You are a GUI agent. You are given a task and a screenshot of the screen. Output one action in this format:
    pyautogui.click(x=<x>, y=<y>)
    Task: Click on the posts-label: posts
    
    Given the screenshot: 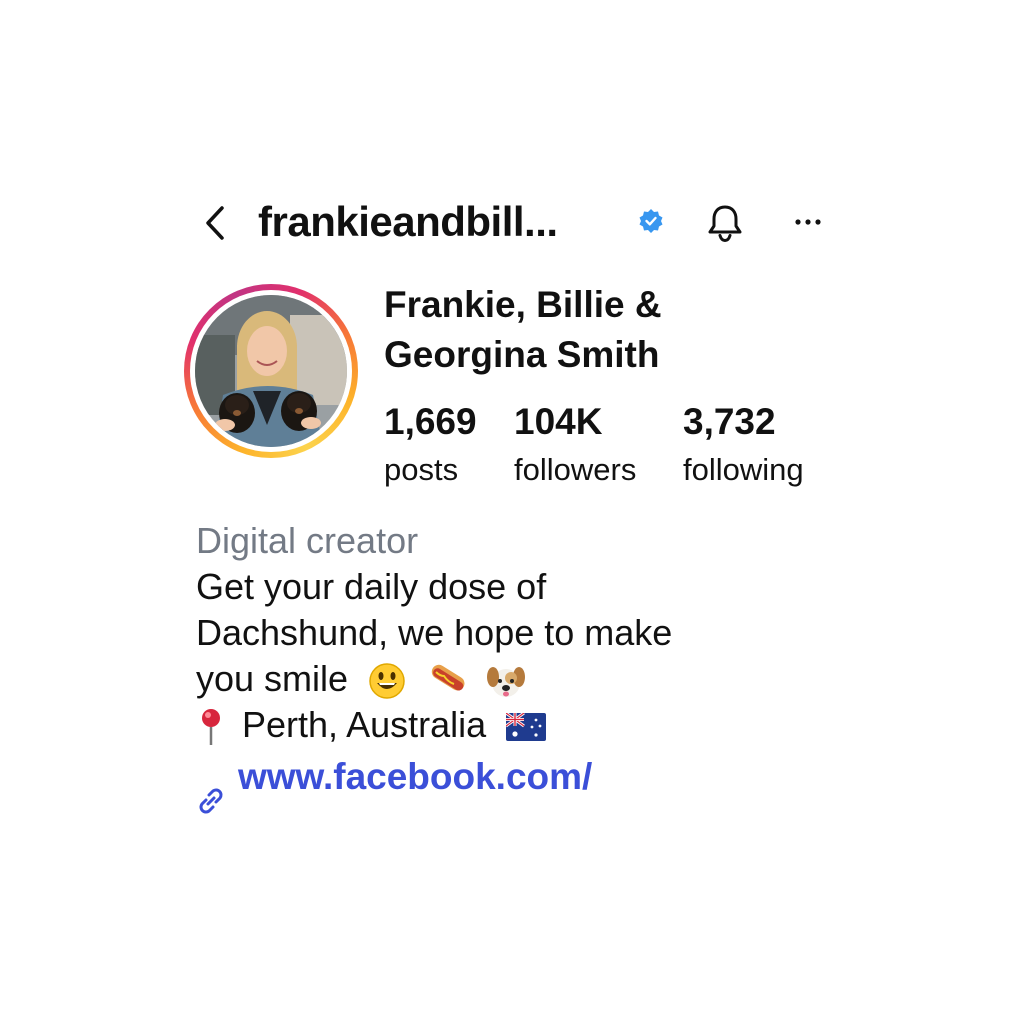 What is the action you would take?
    pyautogui.click(x=421, y=469)
    